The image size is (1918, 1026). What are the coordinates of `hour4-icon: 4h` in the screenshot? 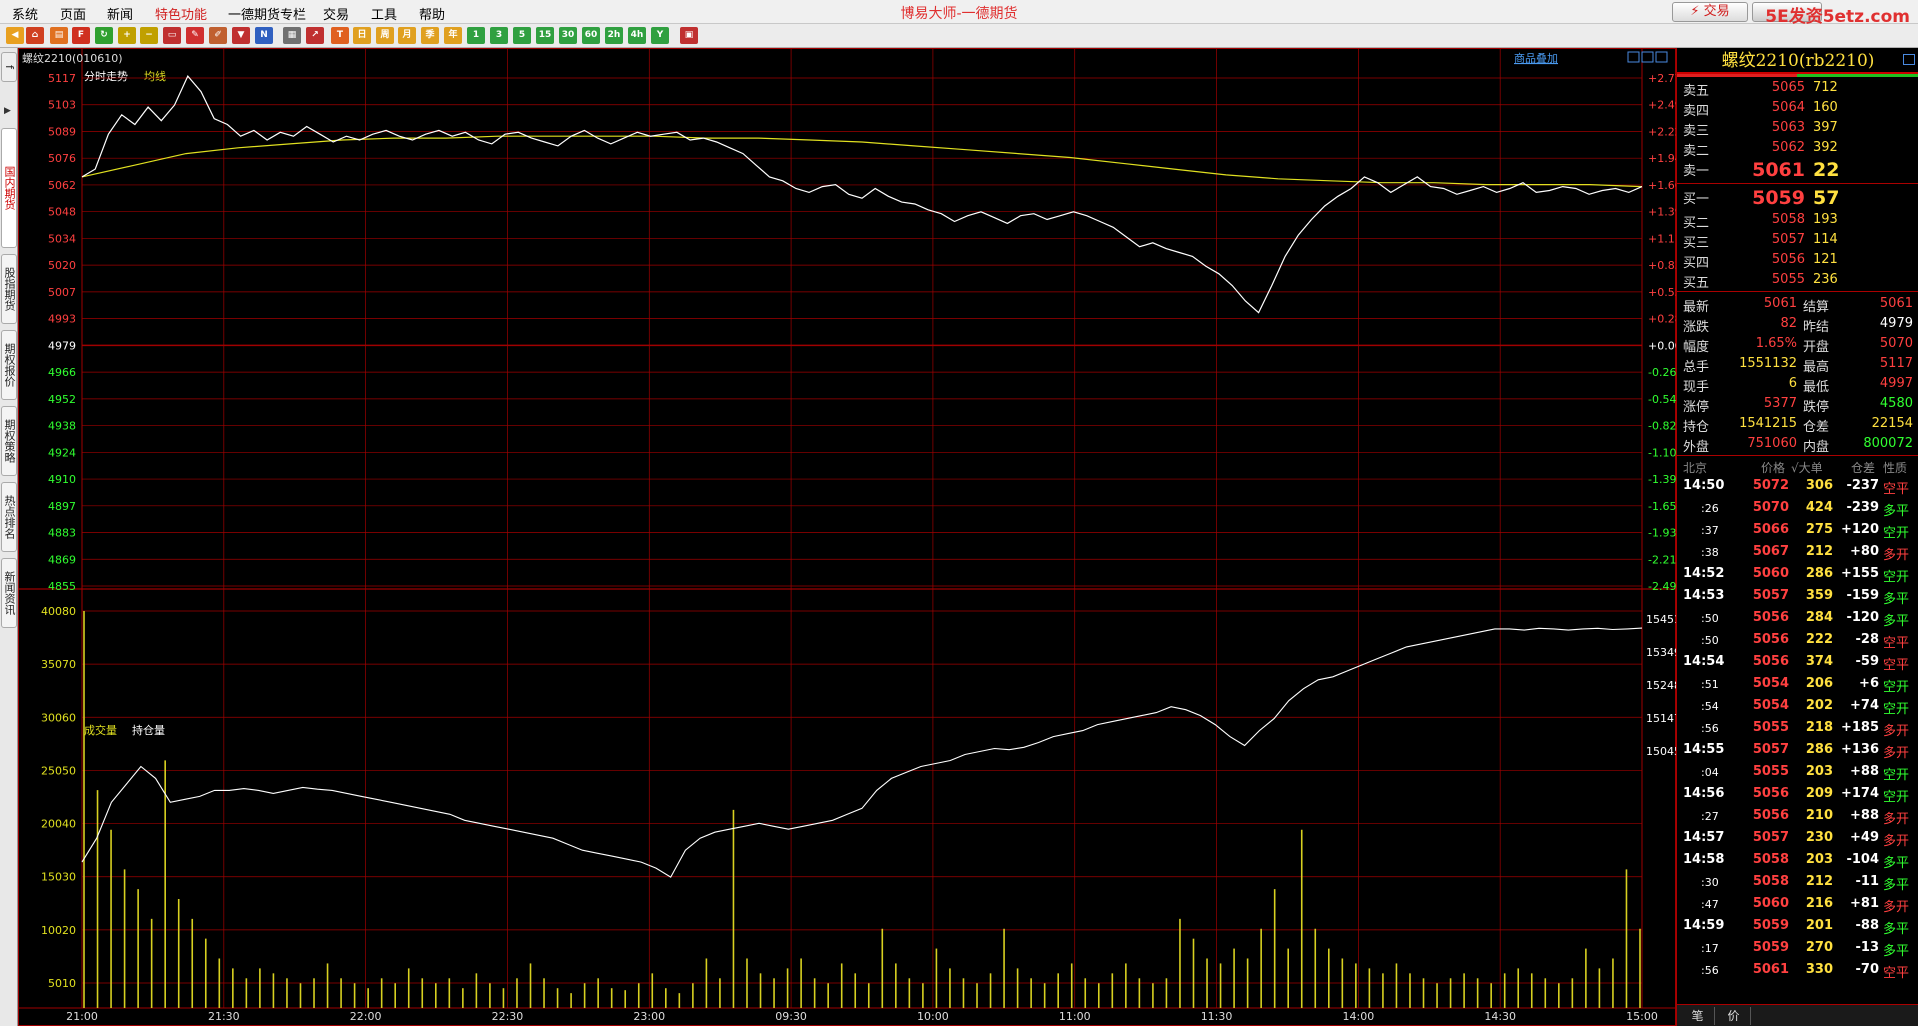 It's located at (637, 35).